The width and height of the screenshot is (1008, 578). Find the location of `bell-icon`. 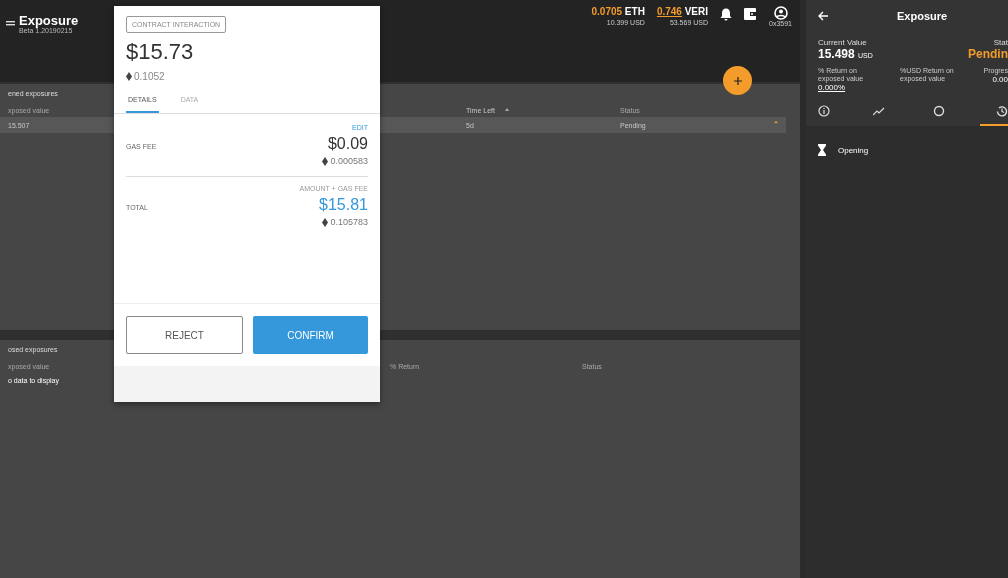

bell-icon is located at coordinates (726, 14).